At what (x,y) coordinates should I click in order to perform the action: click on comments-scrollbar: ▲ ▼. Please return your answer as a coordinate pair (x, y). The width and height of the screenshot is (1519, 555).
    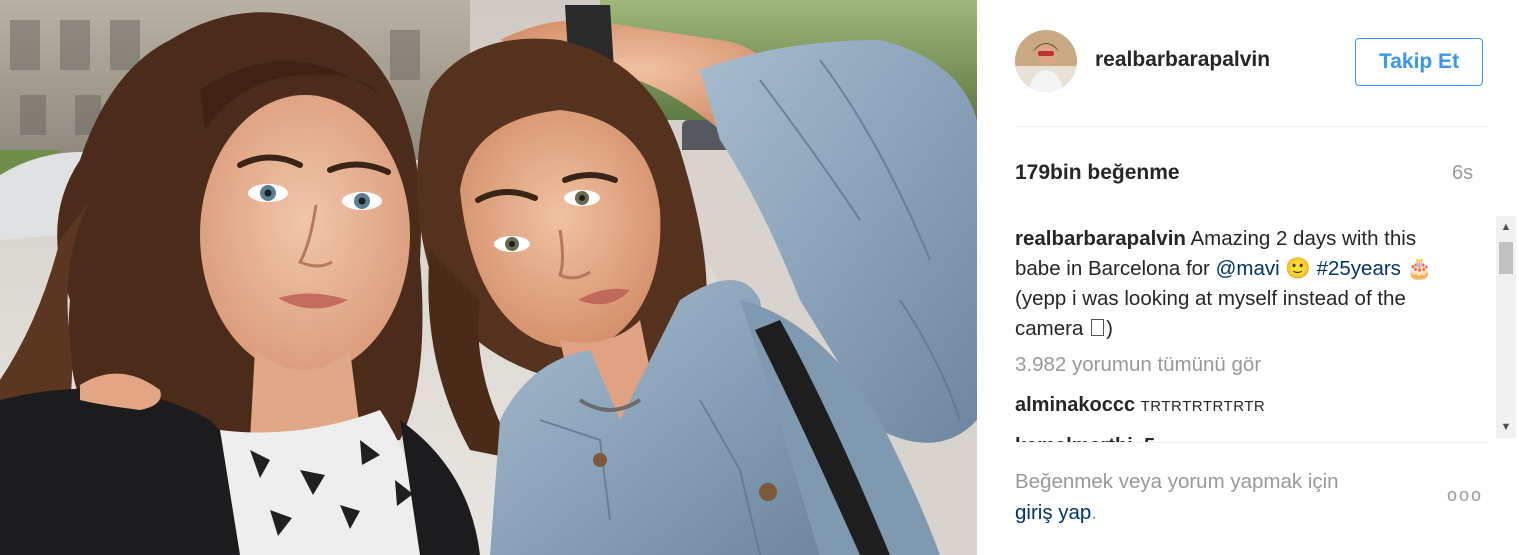
    Looking at the image, I should click on (1506, 327).